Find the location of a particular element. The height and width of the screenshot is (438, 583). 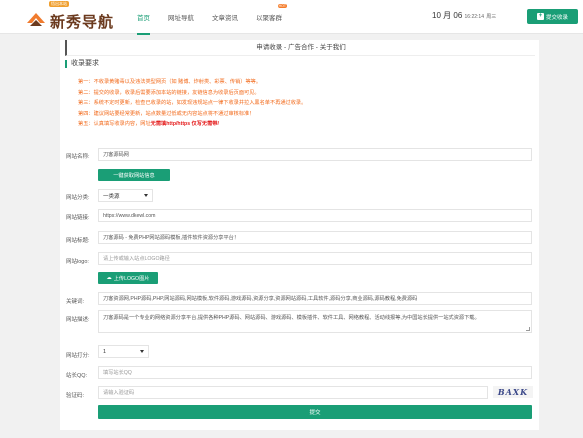

rule-5-text: 第五：认真填写收录内容，网址 is located at coordinates (114, 124).